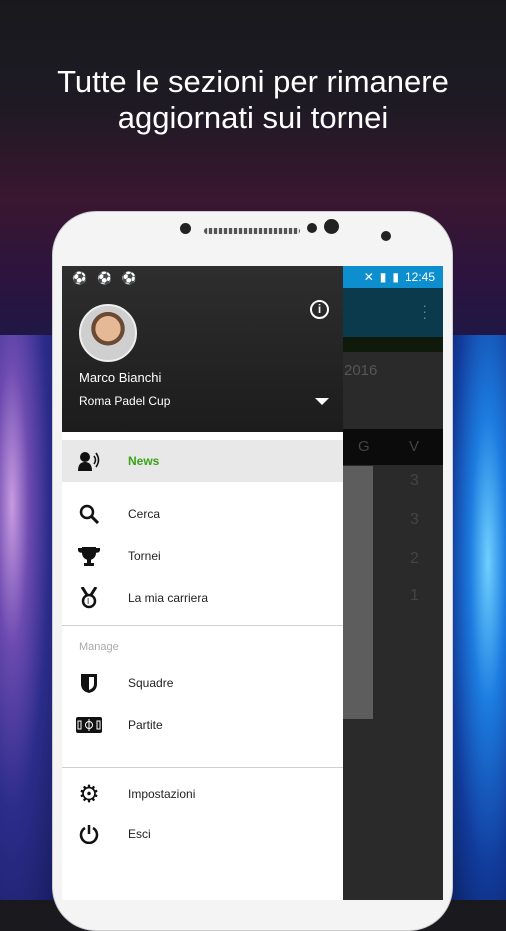 Image resolution: width=506 pixels, height=931 pixels. Describe the element at coordinates (476, 617) in the screenshot. I see `background-art-right` at that location.